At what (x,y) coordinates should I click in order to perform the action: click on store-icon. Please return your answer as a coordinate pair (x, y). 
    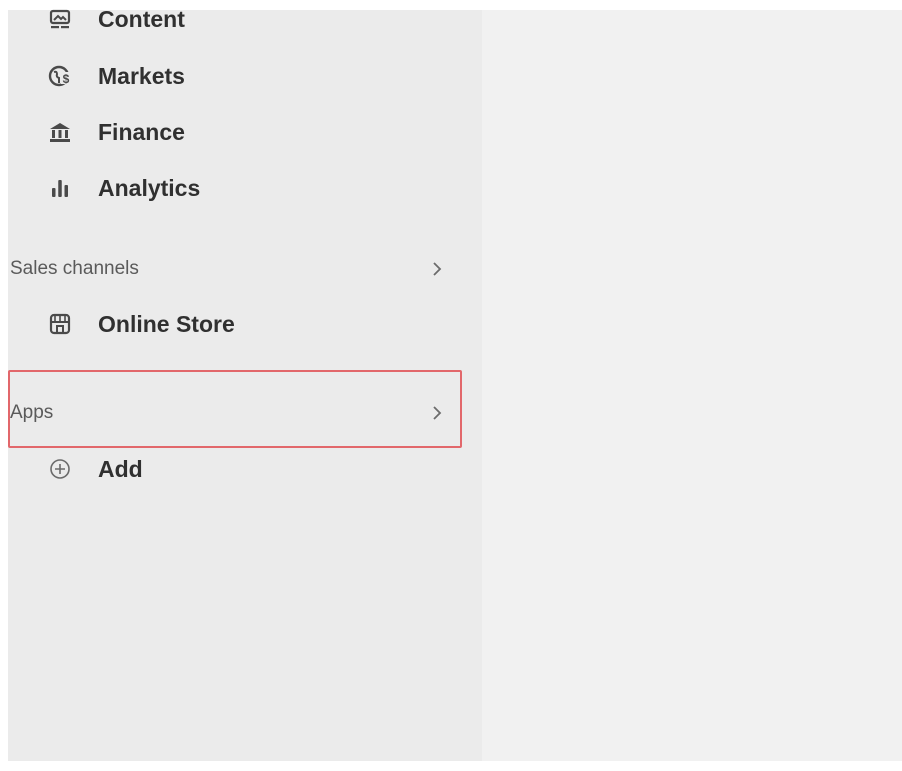
    Looking at the image, I should click on (60, 324).